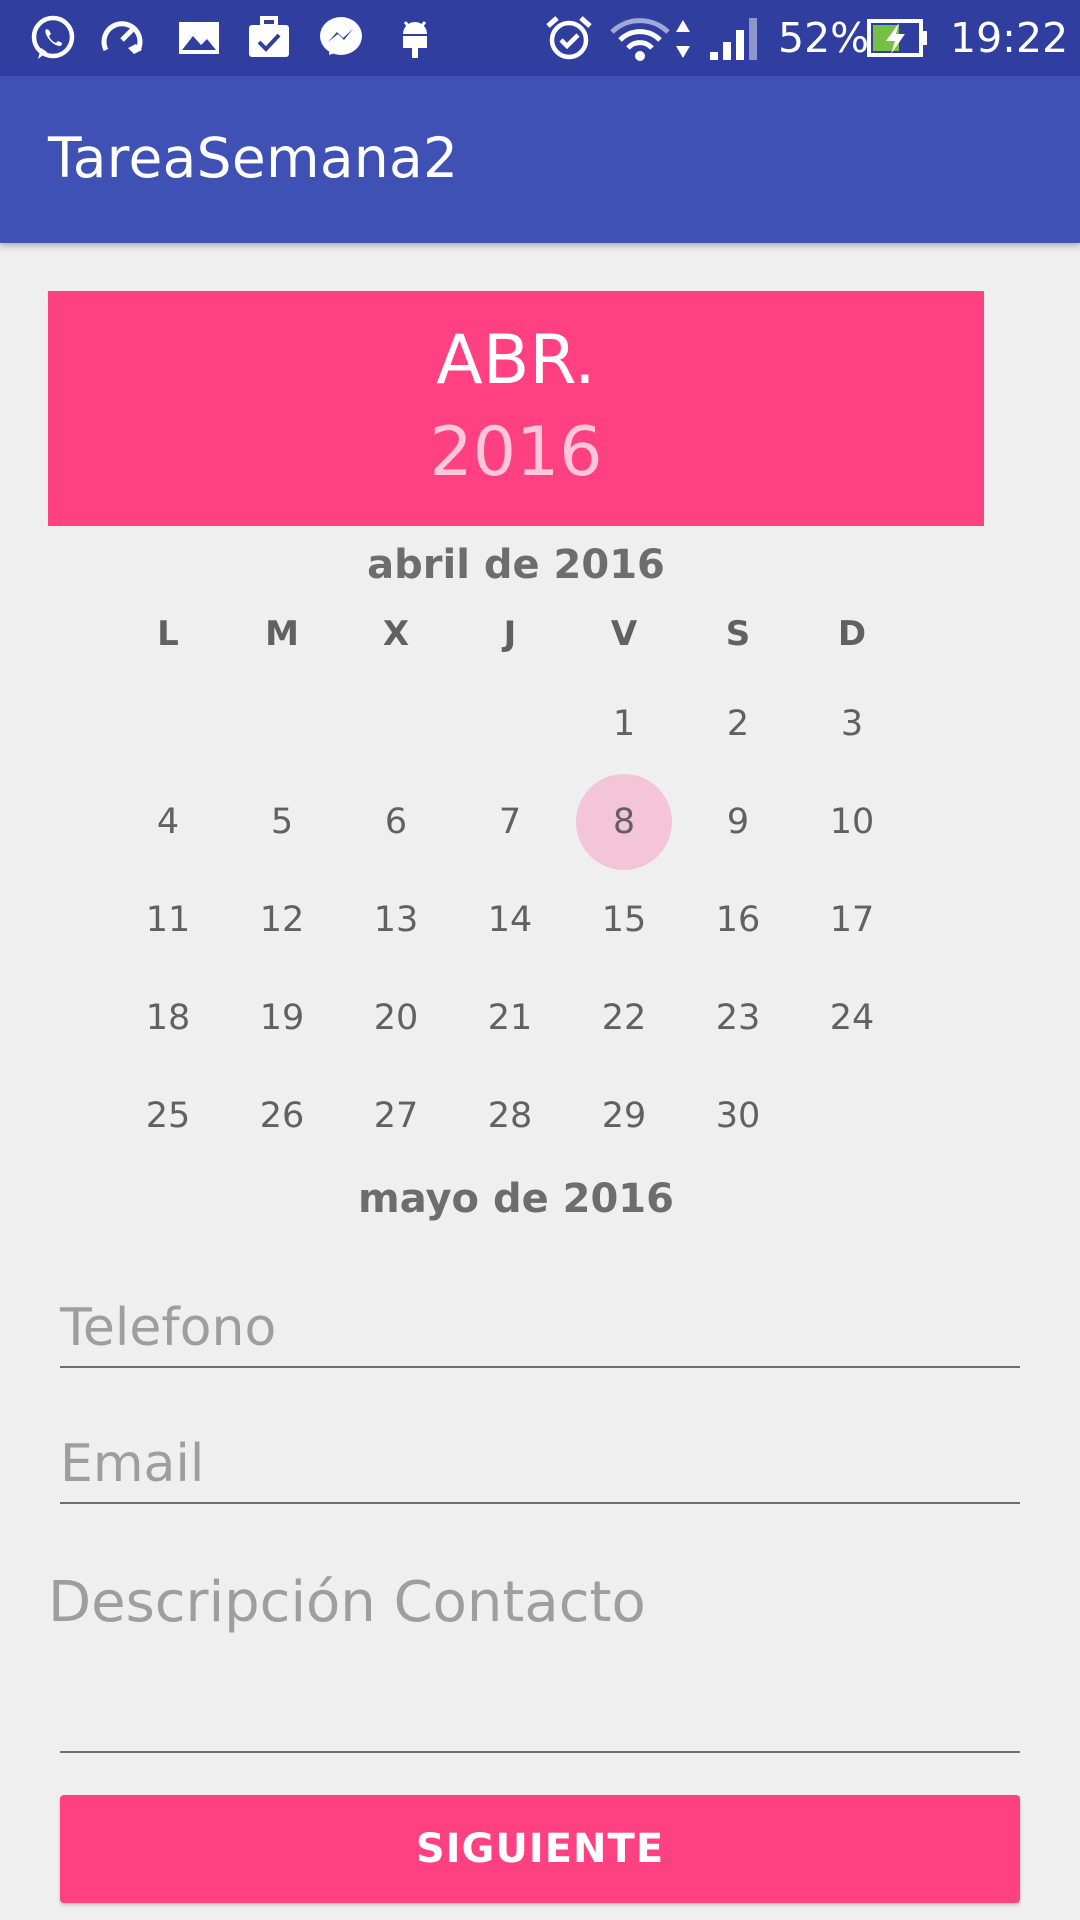  What do you see at coordinates (122, 37) in the screenshot?
I see `speed-icon` at bounding box center [122, 37].